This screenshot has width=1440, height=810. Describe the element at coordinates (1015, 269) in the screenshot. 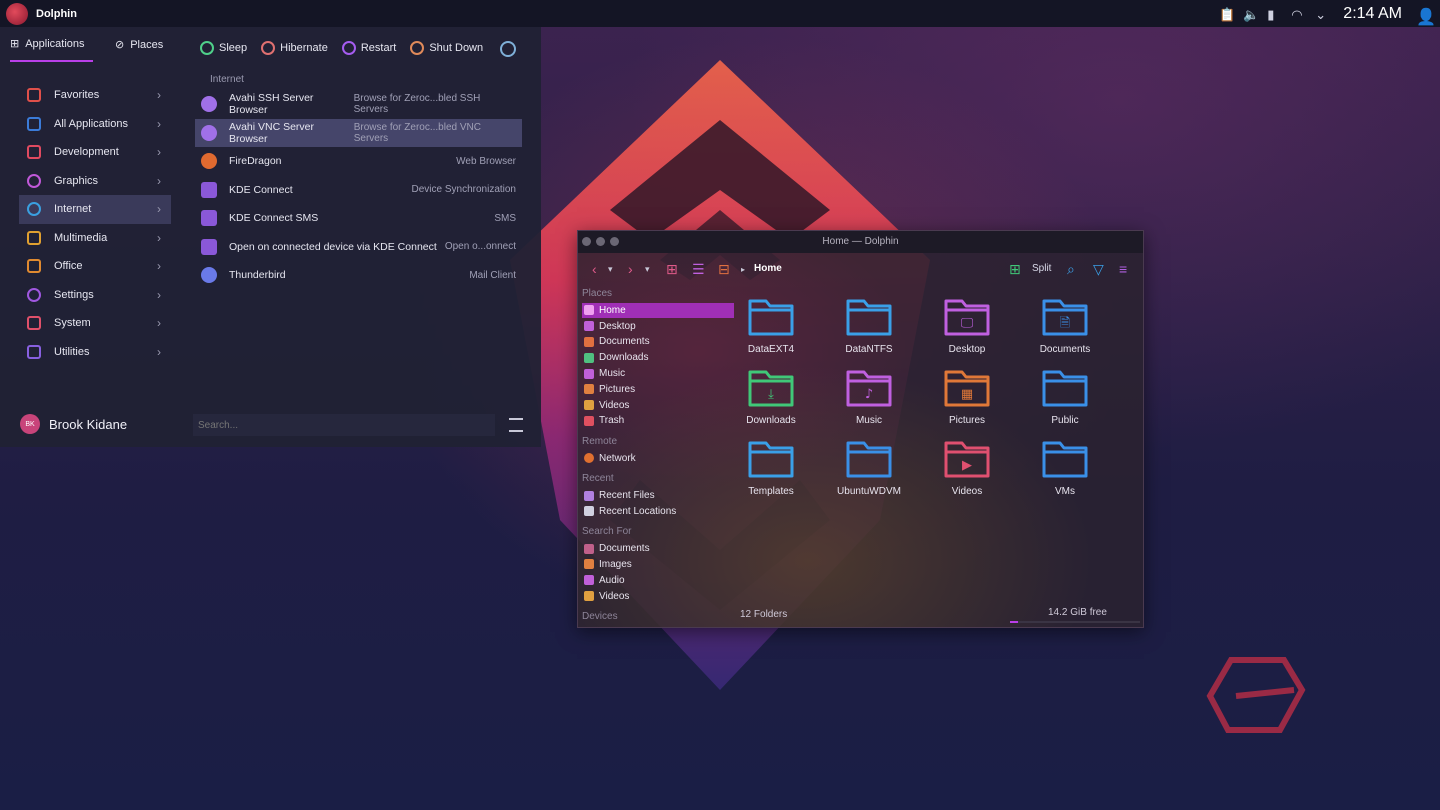

I see `split-icon: ⊞` at that location.